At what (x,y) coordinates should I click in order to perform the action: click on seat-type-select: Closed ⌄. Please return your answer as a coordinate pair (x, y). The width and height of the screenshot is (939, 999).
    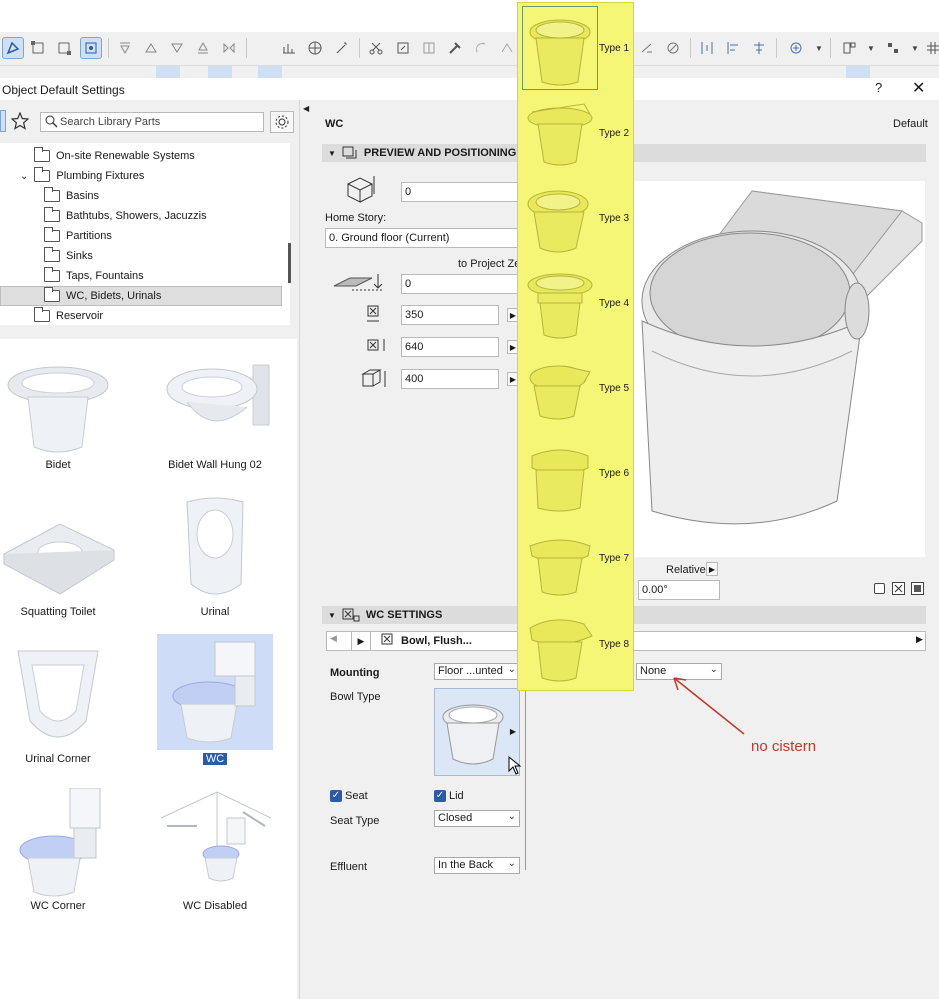
    Looking at the image, I should click on (477, 818).